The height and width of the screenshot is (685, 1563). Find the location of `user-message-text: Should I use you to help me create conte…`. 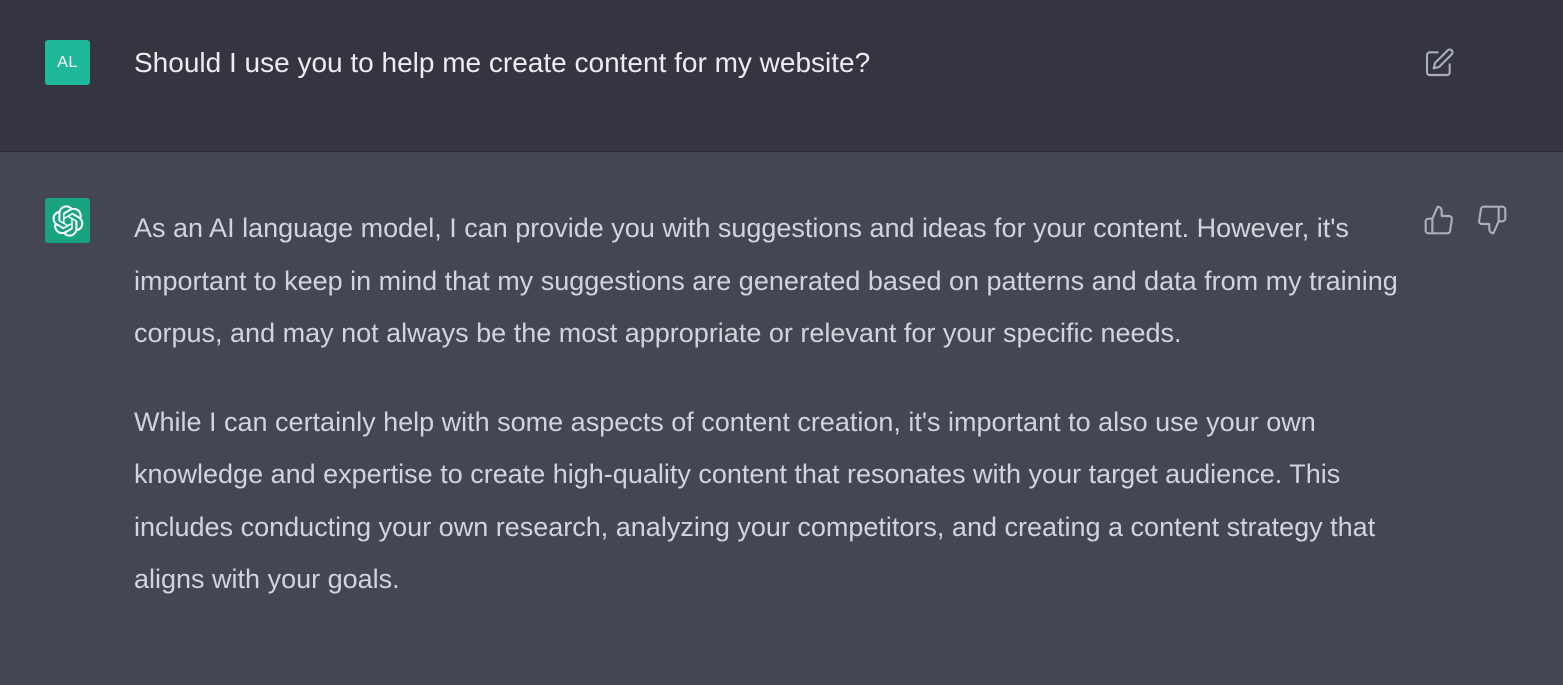

user-message-text: Should I use you to help me create conte… is located at coordinates (502, 62).